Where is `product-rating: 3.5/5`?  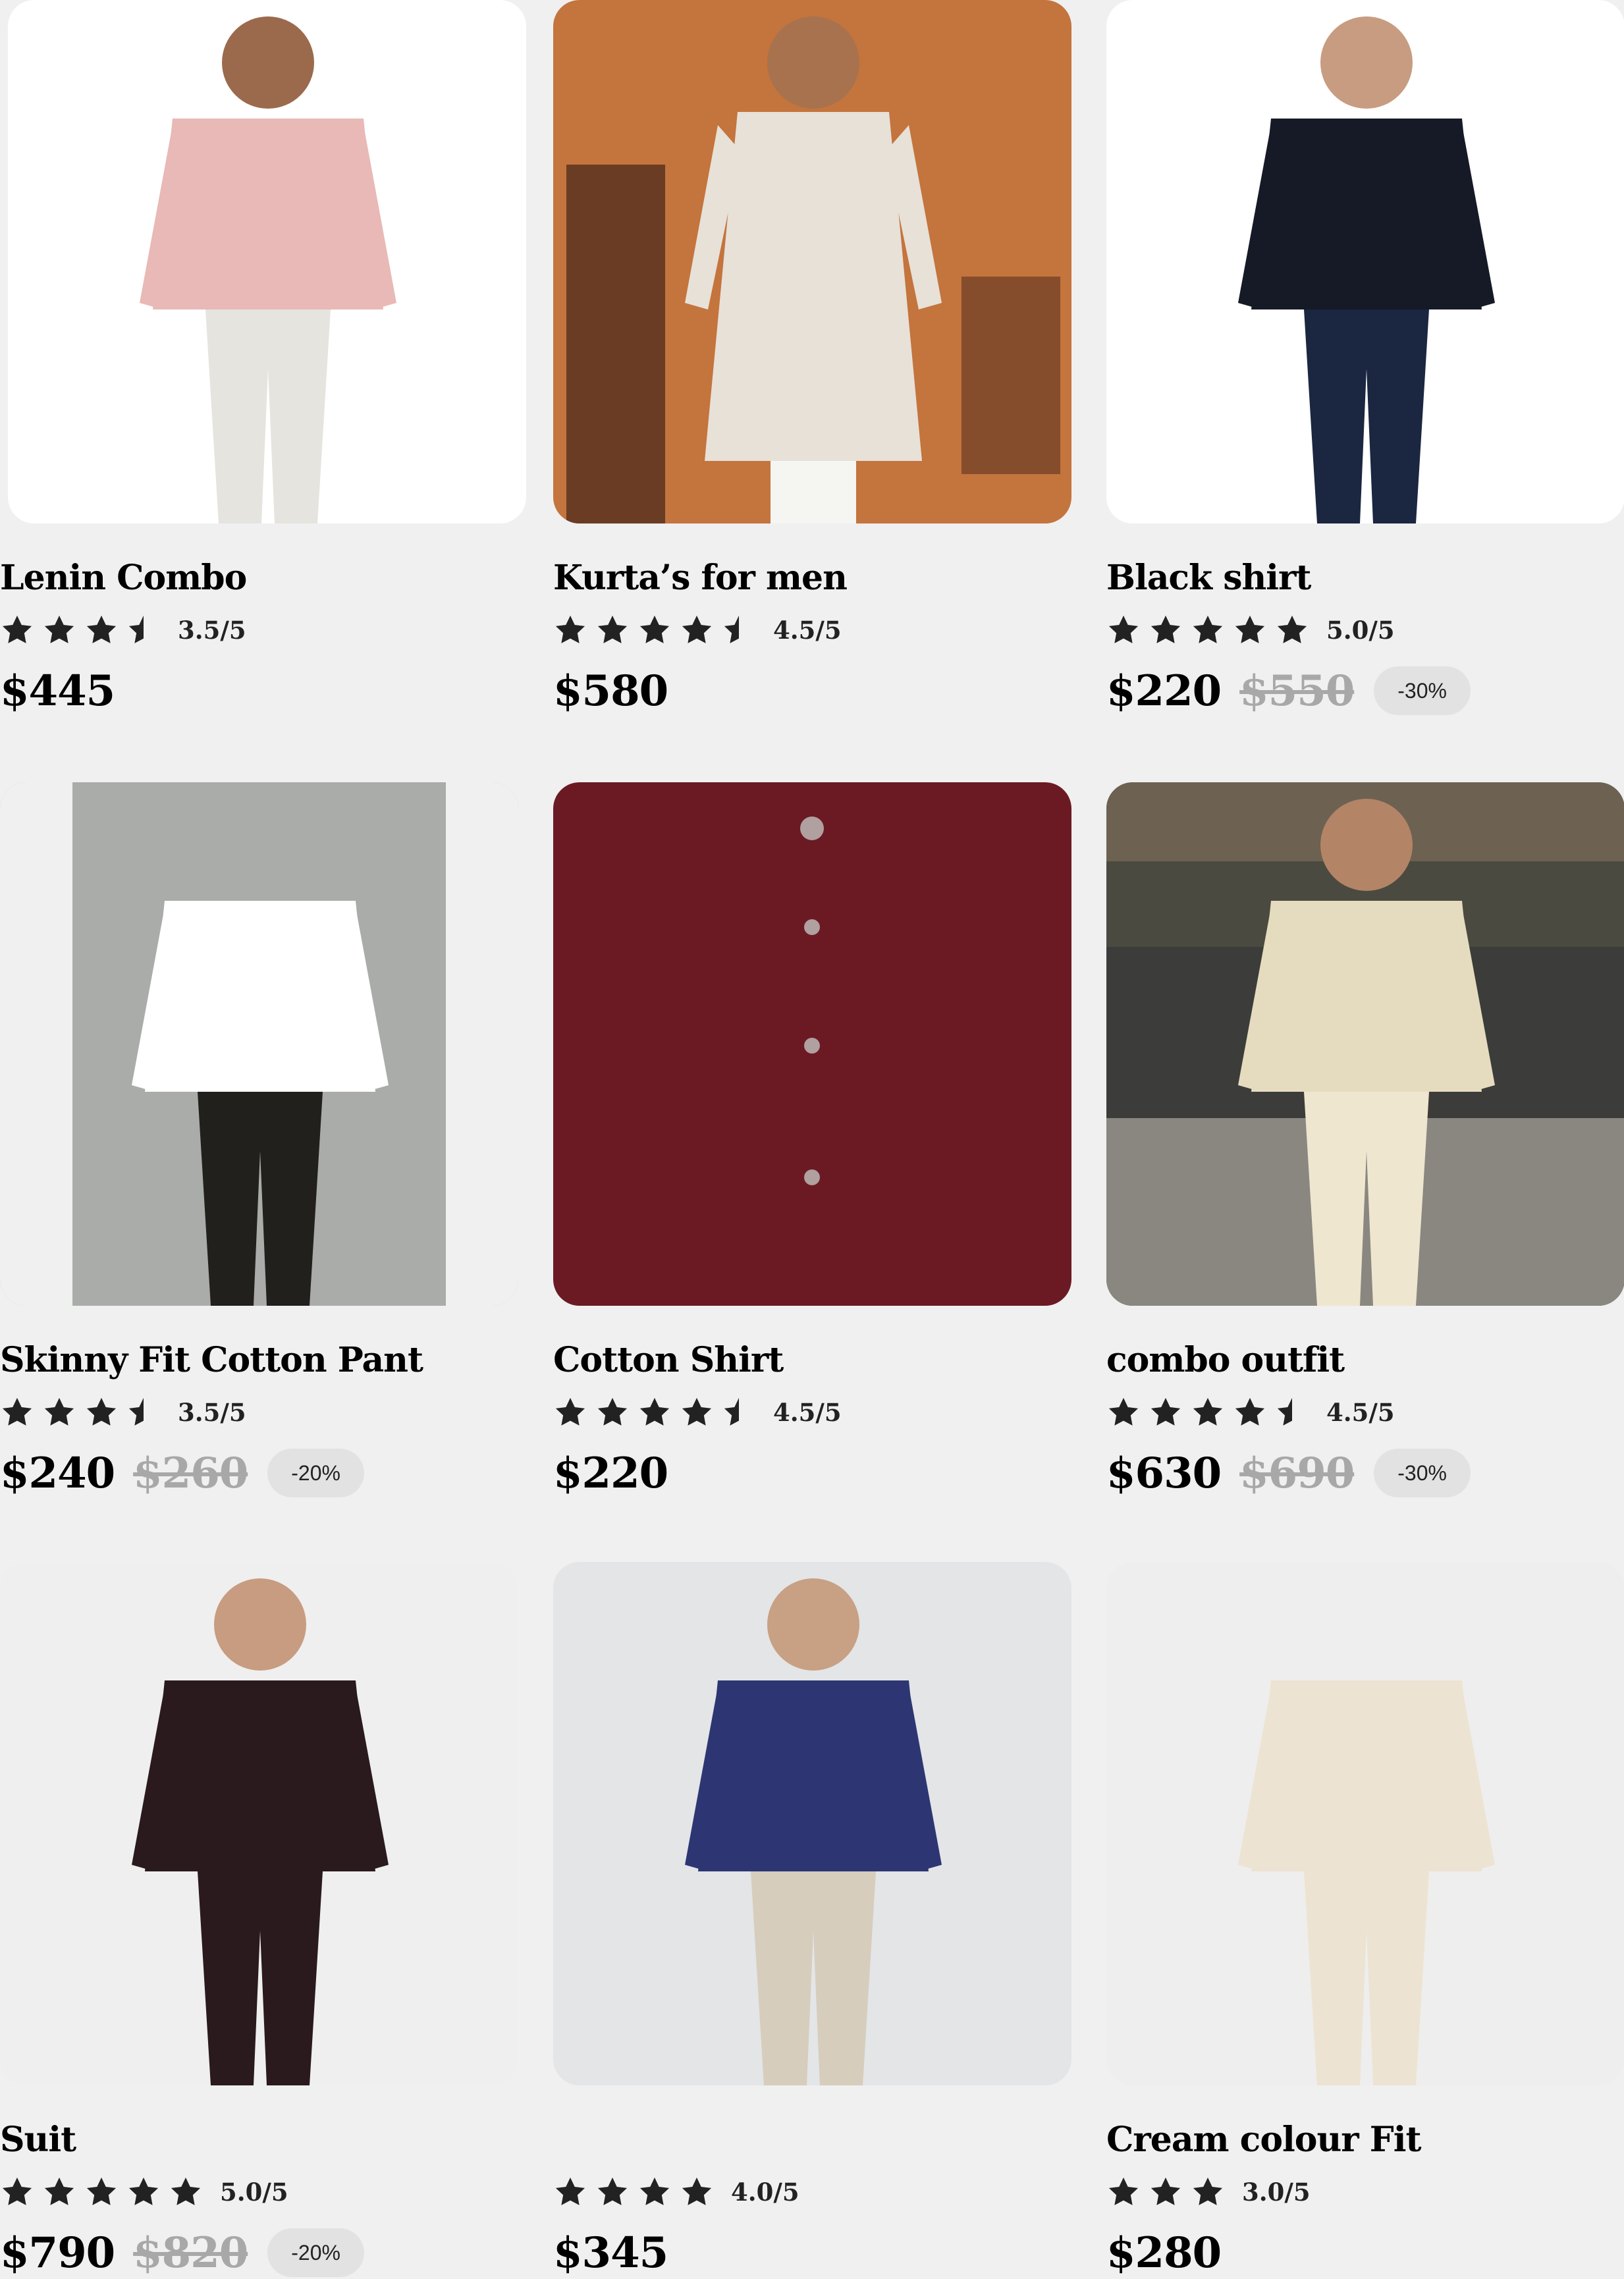 product-rating: 3.5/5 is located at coordinates (259, 1412).